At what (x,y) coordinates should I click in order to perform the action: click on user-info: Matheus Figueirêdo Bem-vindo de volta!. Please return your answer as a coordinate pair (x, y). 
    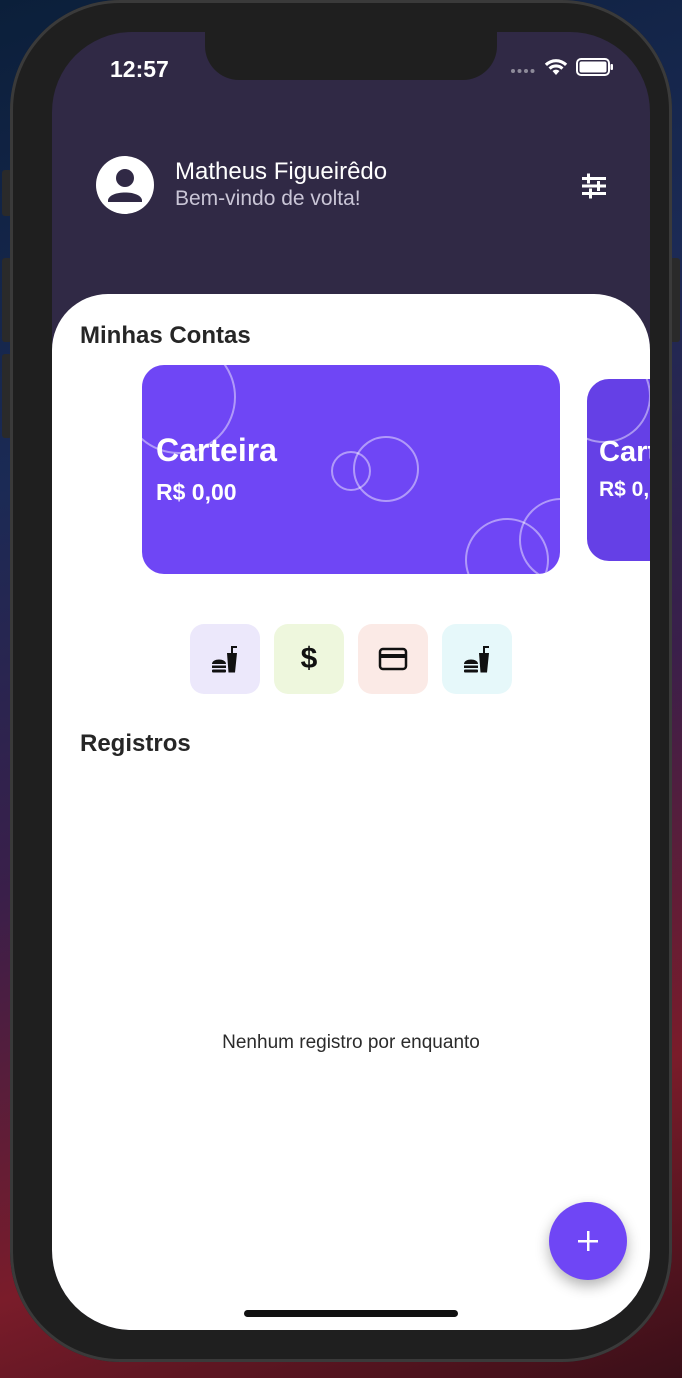
    Looking at the image, I should click on (281, 185).